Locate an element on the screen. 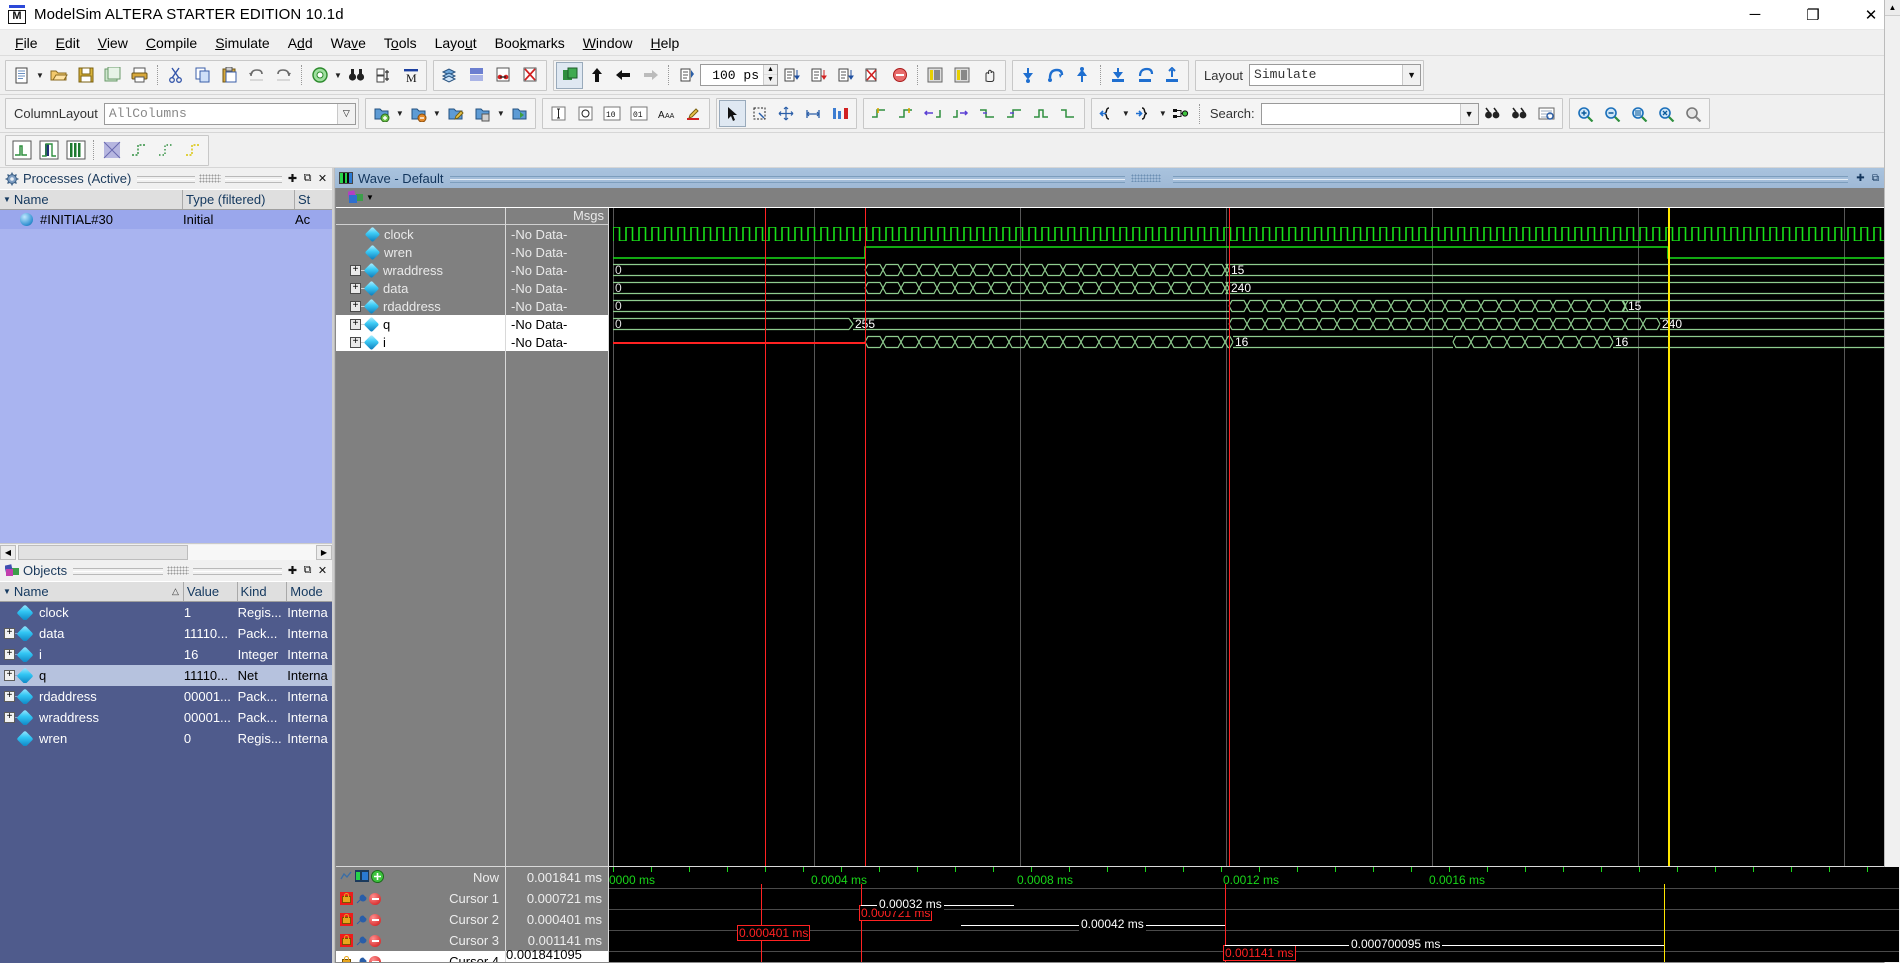 The image size is (1900, 963). objects-dock-button: ✚ is located at coordinates (292, 570).